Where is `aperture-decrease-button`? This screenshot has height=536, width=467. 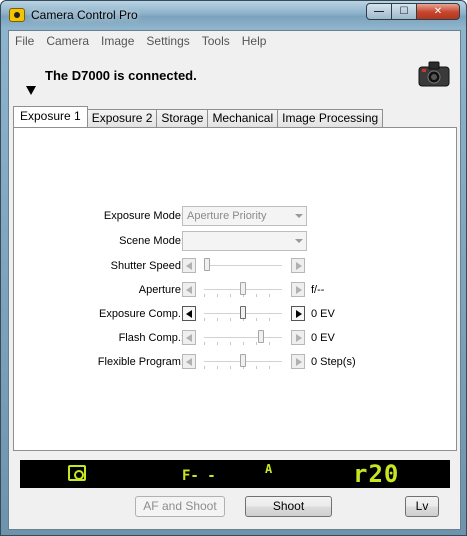 aperture-decrease-button is located at coordinates (189, 289).